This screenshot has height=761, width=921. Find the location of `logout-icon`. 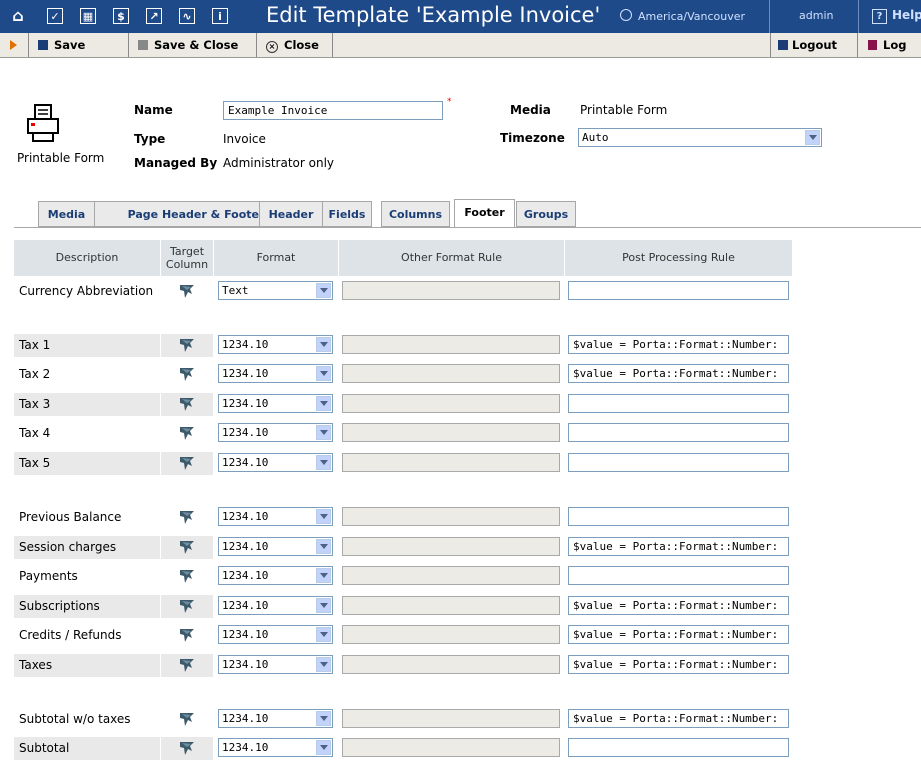

logout-icon is located at coordinates (783, 45).